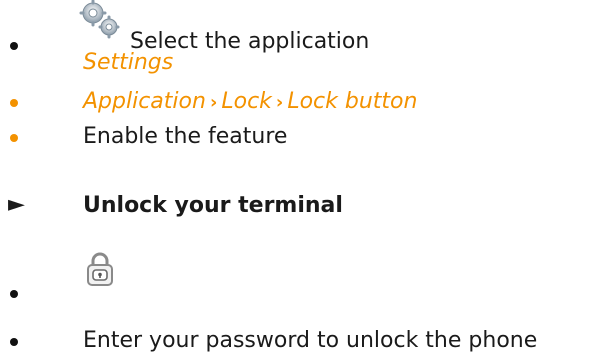 Image resolution: width=607 pixels, height=358 pixels. I want to click on section-marker-icon: ►, so click(16, 204).